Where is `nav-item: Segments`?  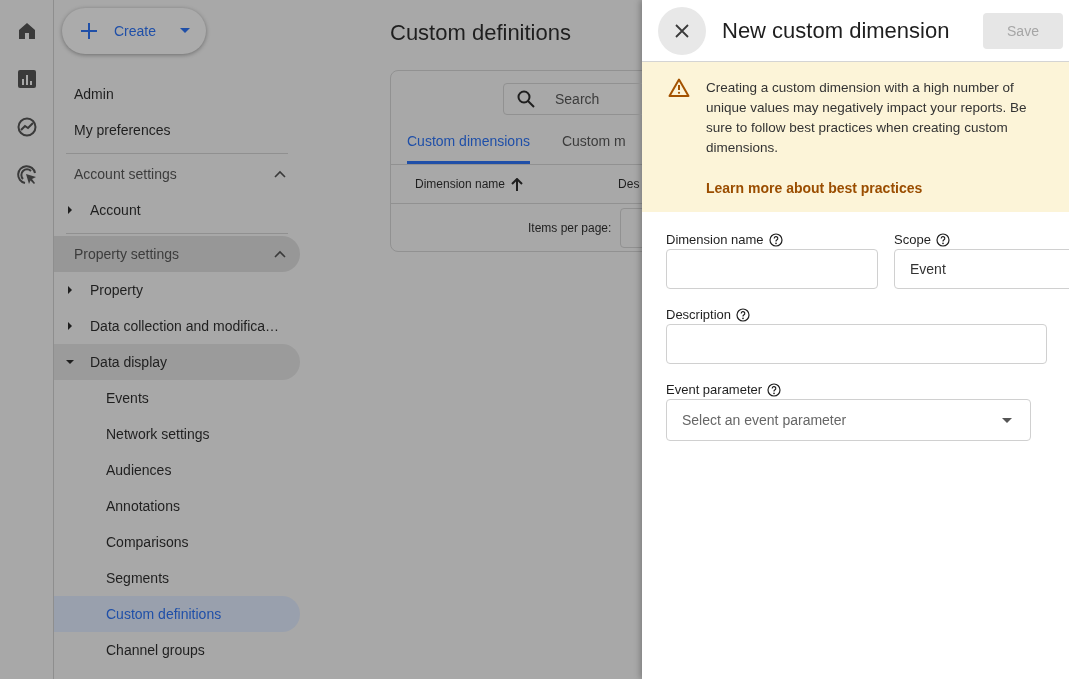
nav-item: Segments is located at coordinates (177, 578).